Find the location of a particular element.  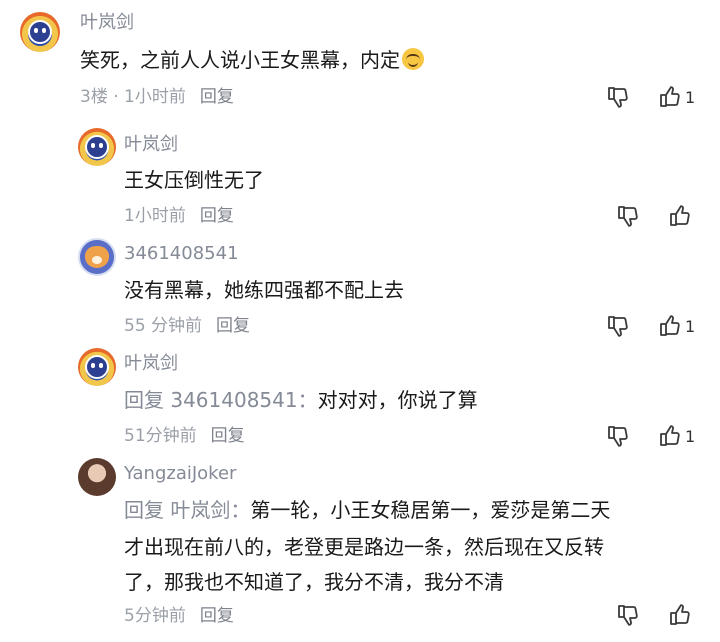

comment-text-line: 才出现在前八的，老登更是路边一条，然后现在又反转 is located at coordinates (364, 547).